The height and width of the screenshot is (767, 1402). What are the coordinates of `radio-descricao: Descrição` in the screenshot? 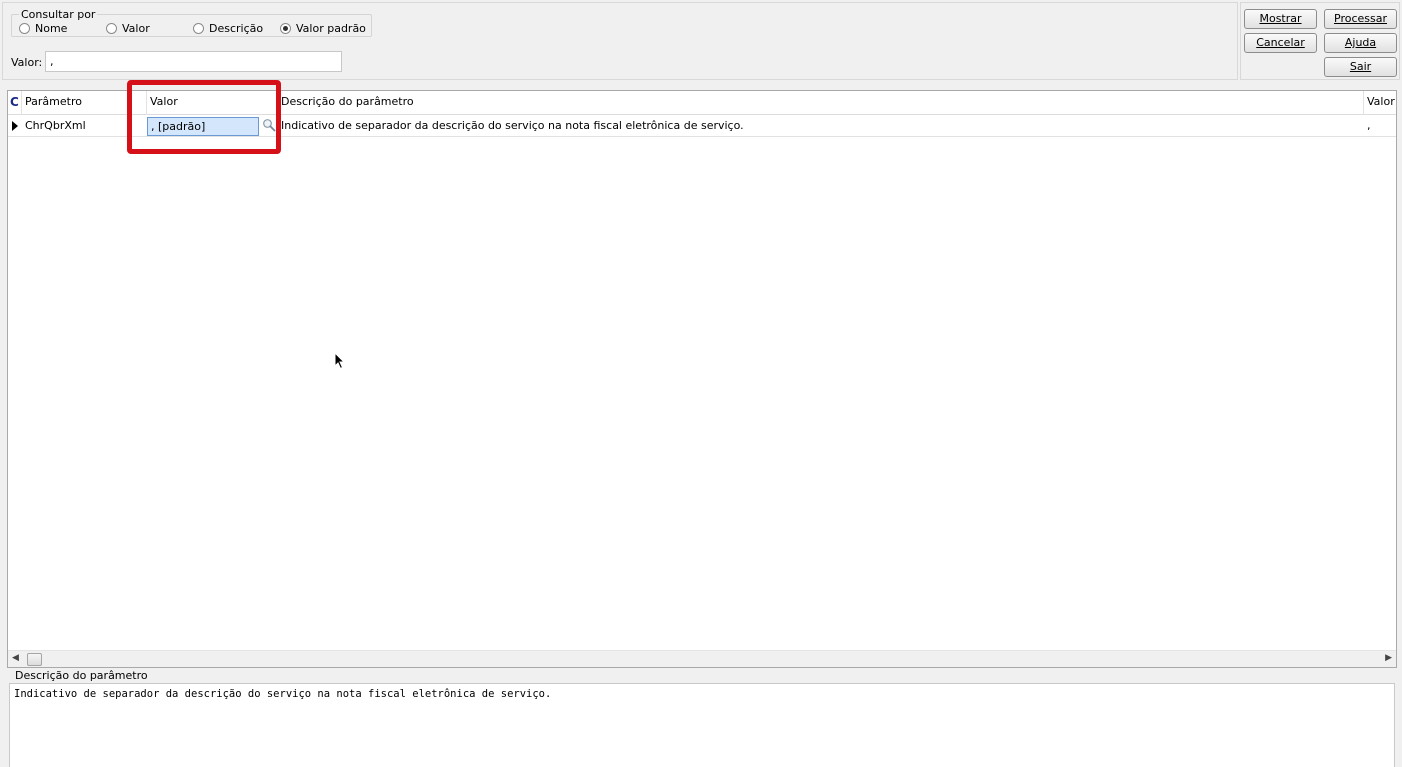 It's located at (228, 28).